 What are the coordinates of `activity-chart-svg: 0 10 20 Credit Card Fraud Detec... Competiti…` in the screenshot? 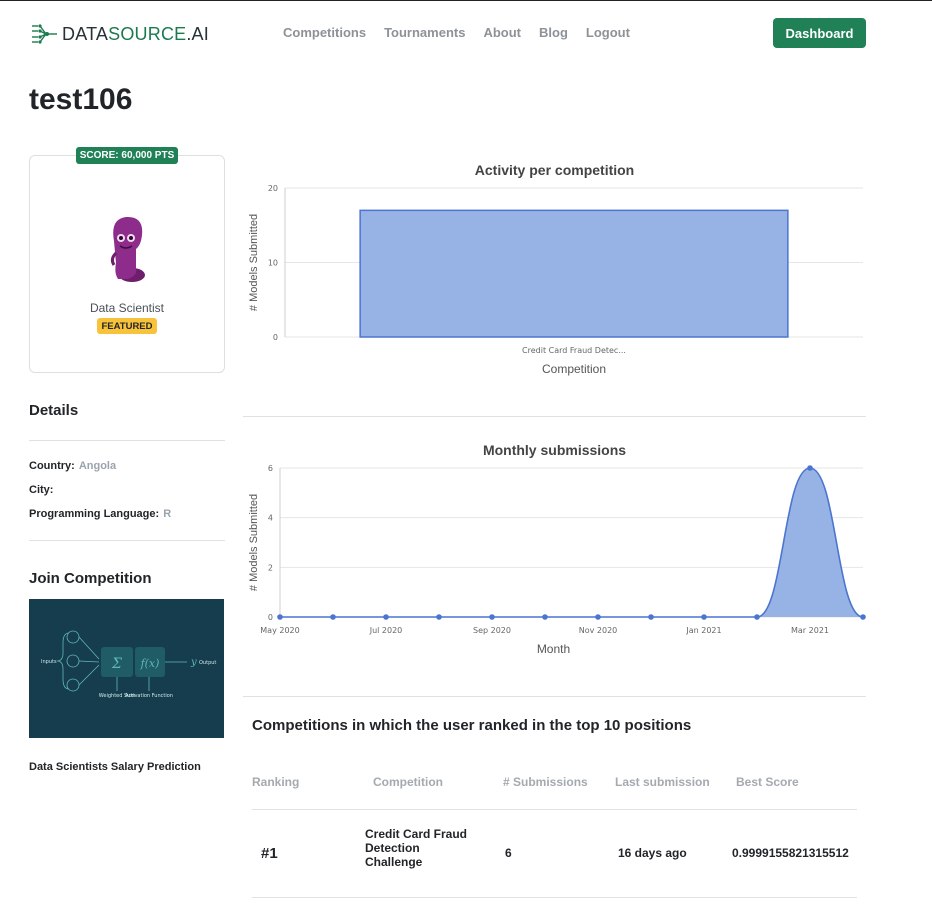 It's located at (555, 280).